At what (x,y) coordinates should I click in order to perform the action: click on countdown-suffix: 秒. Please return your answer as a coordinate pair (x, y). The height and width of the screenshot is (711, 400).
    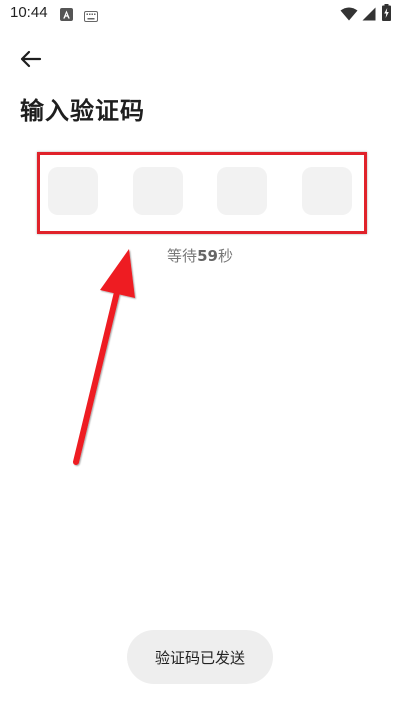
    Looking at the image, I should click on (225, 256).